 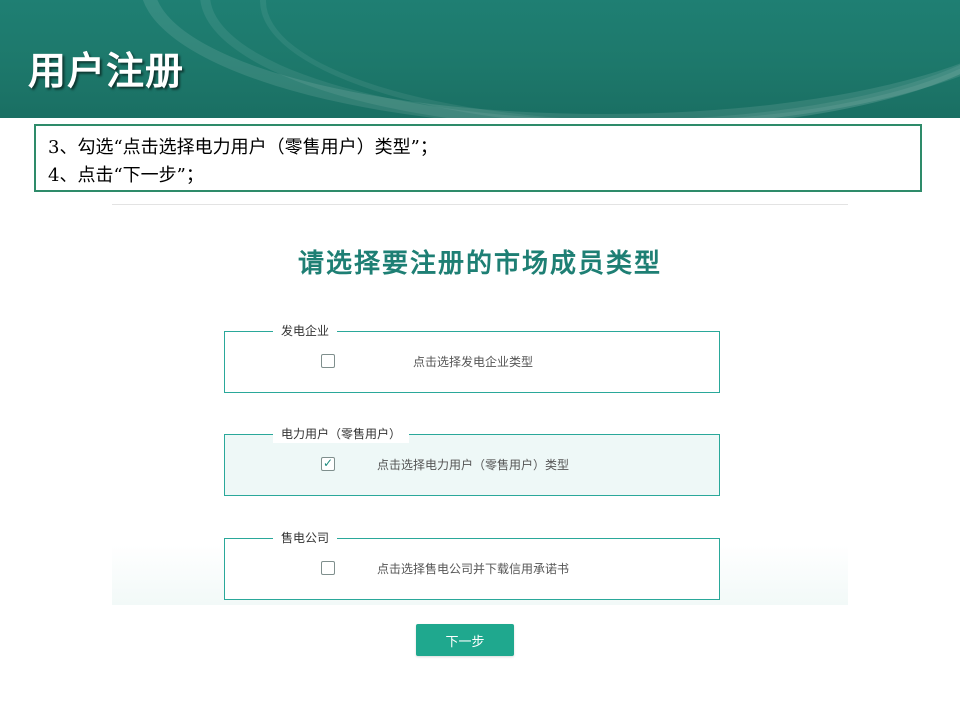 What do you see at coordinates (106, 71) in the screenshot?
I see `slide-title: 用户注册` at bounding box center [106, 71].